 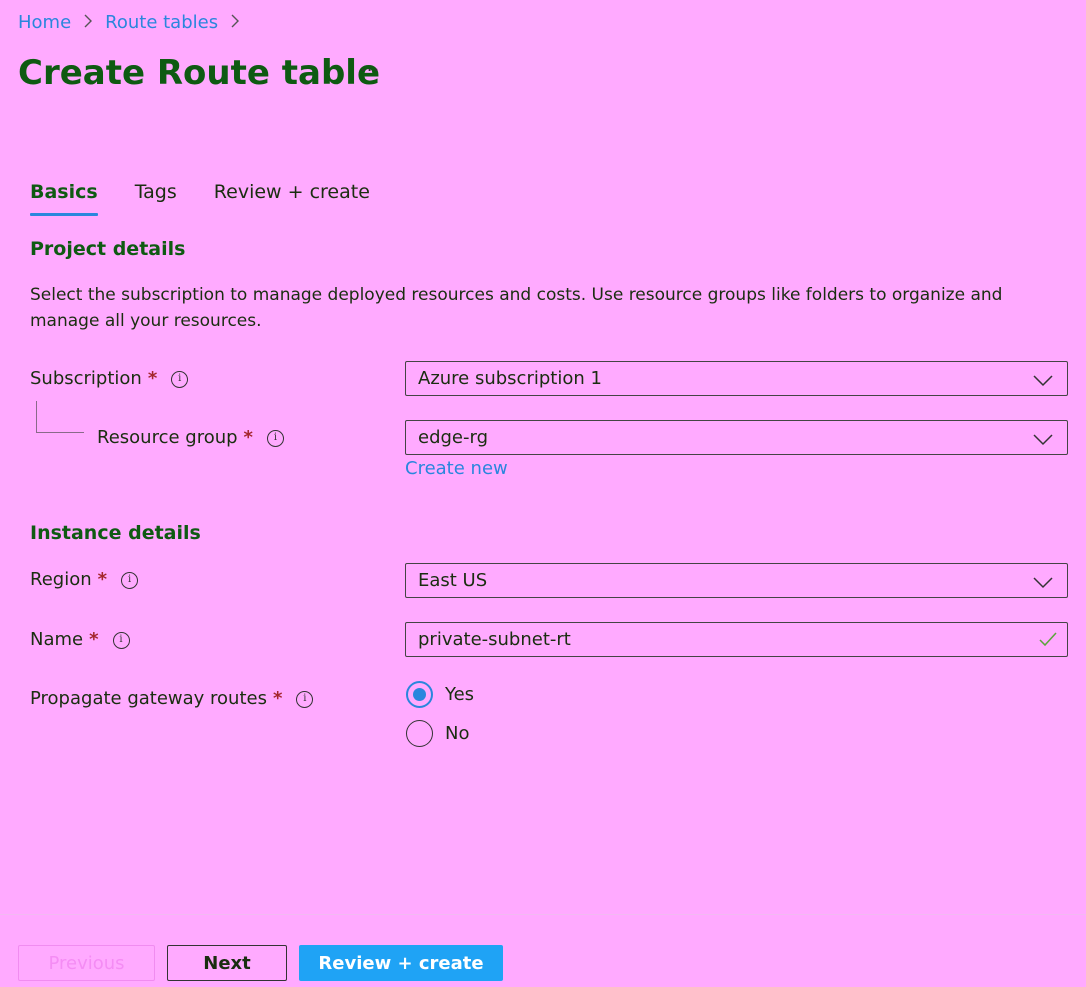 I want to click on tab-review-create: Review + create, so click(x=292, y=192).